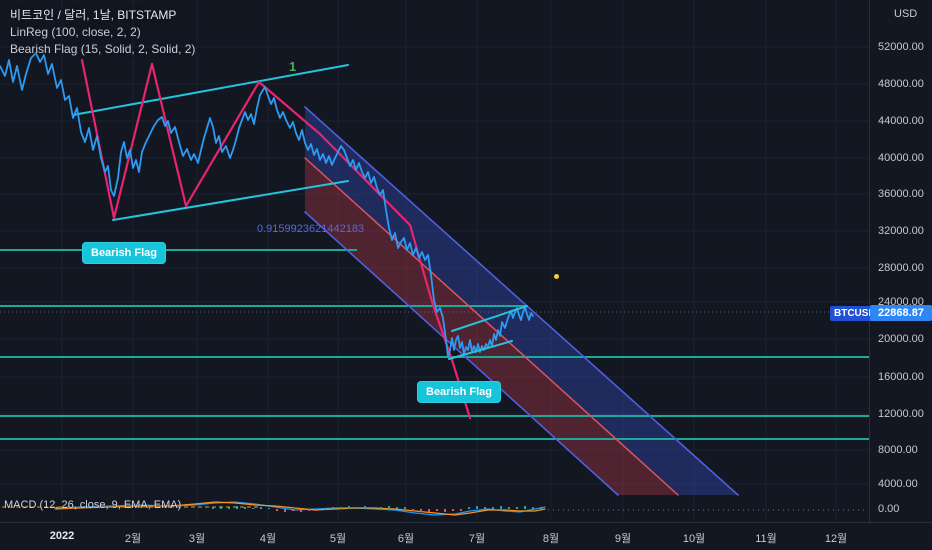  What do you see at coordinates (459, 392) in the screenshot?
I see `bearish-flag-label-2: Bearish Flag` at bounding box center [459, 392].